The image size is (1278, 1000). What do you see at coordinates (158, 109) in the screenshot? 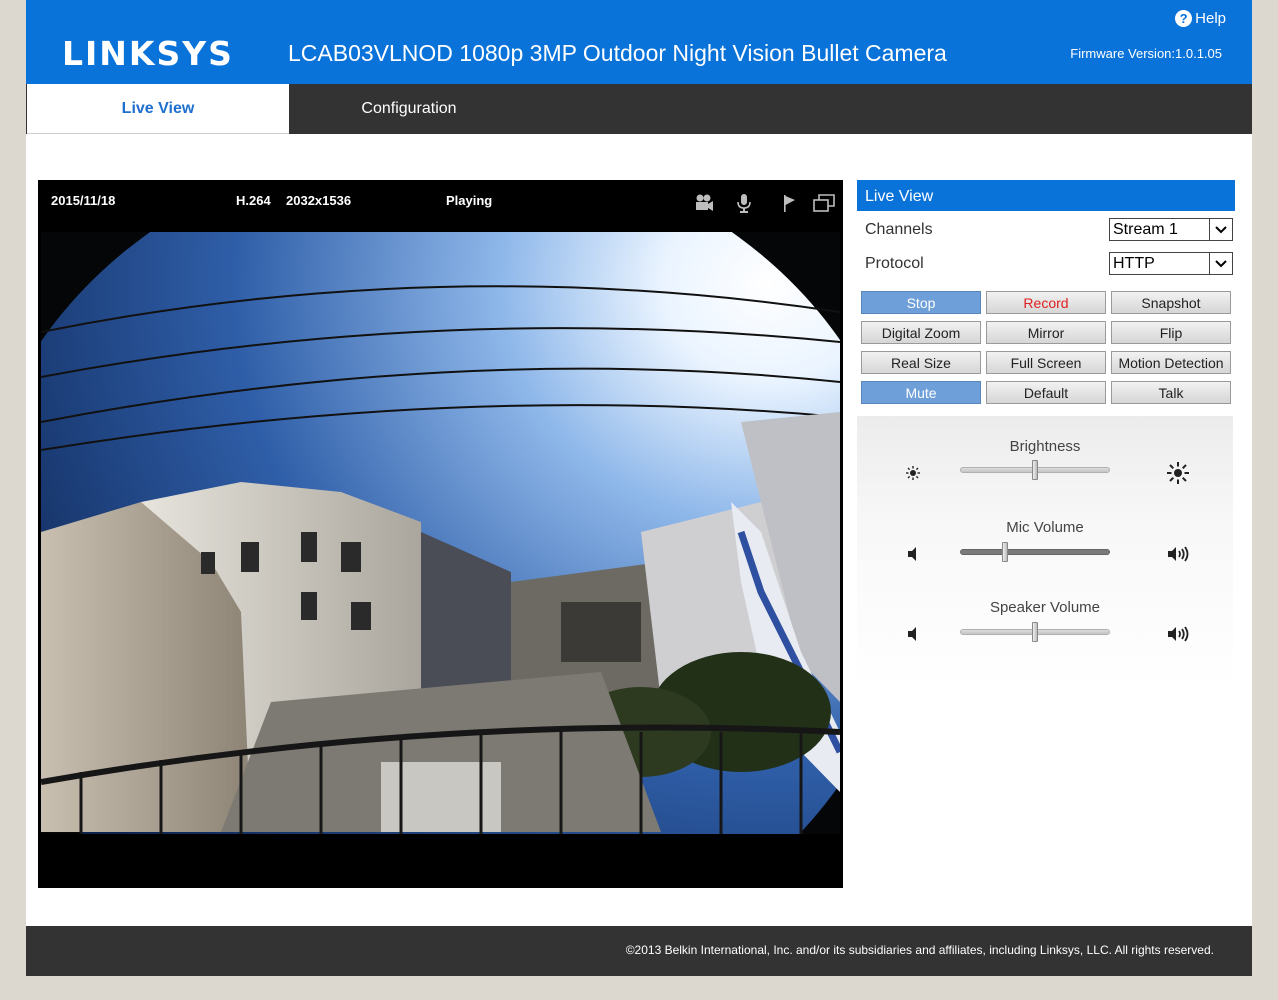
I see `tab-live-view: Live View` at bounding box center [158, 109].